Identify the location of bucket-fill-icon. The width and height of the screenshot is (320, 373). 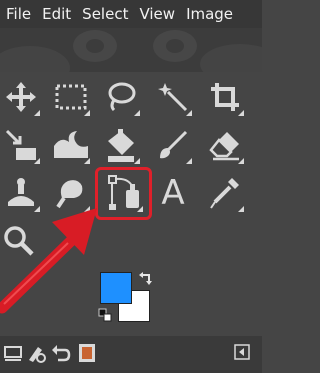
(121, 145).